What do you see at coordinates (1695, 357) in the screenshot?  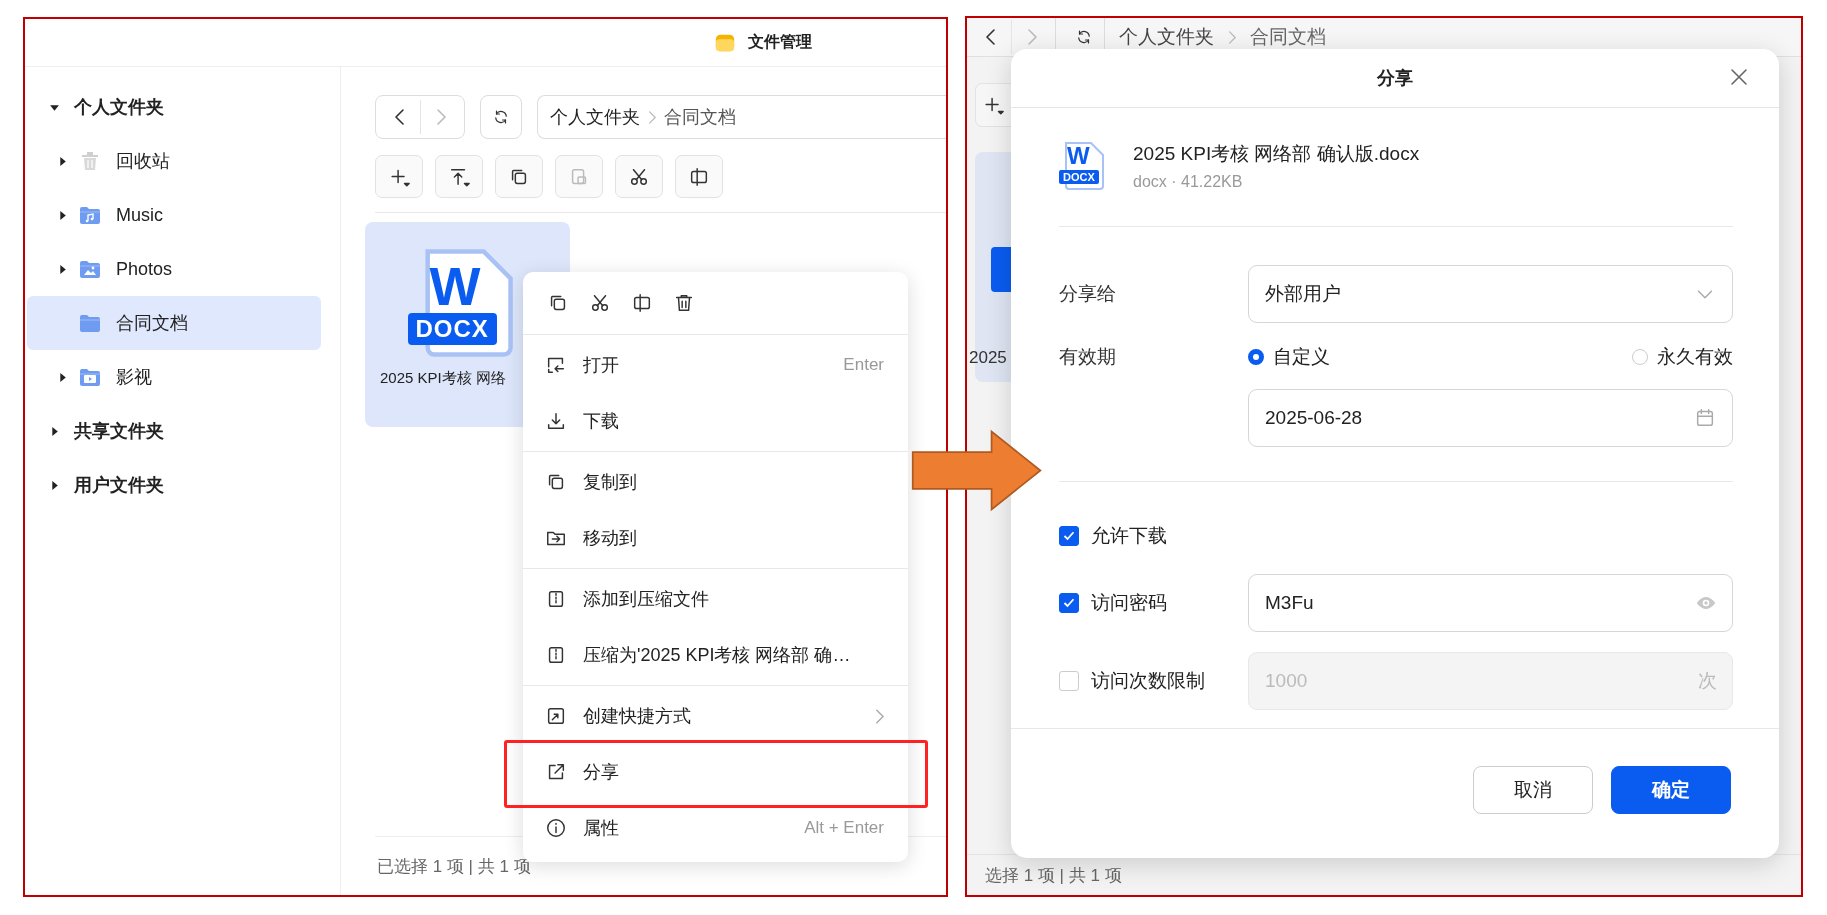 I see `radio-label: 永久有效` at bounding box center [1695, 357].